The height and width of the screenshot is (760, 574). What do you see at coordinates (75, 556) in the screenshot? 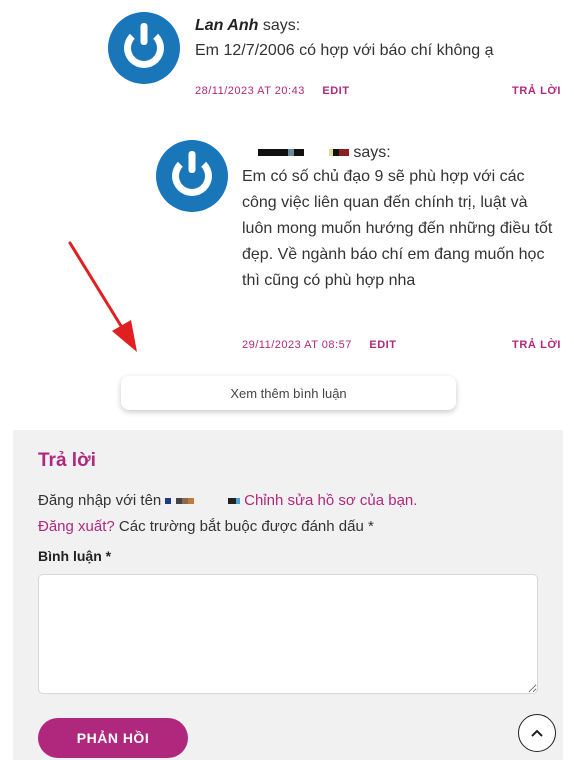
I see `comment-field-label: Bình luận *` at bounding box center [75, 556].